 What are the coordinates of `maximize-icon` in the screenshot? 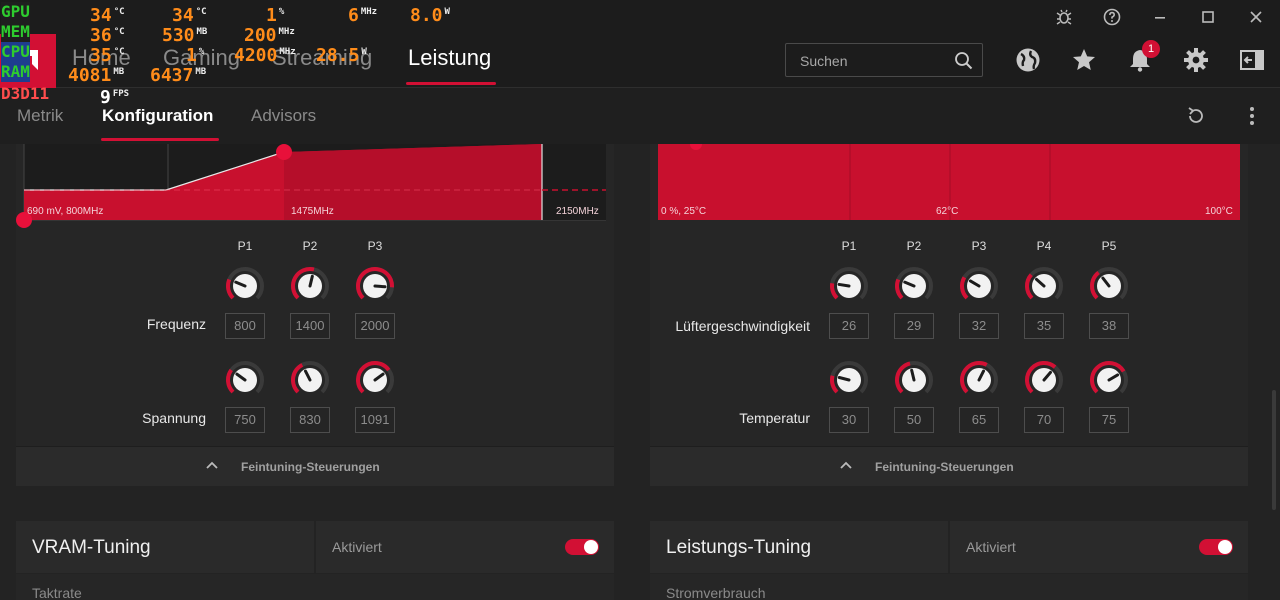 It's located at (1208, 17).